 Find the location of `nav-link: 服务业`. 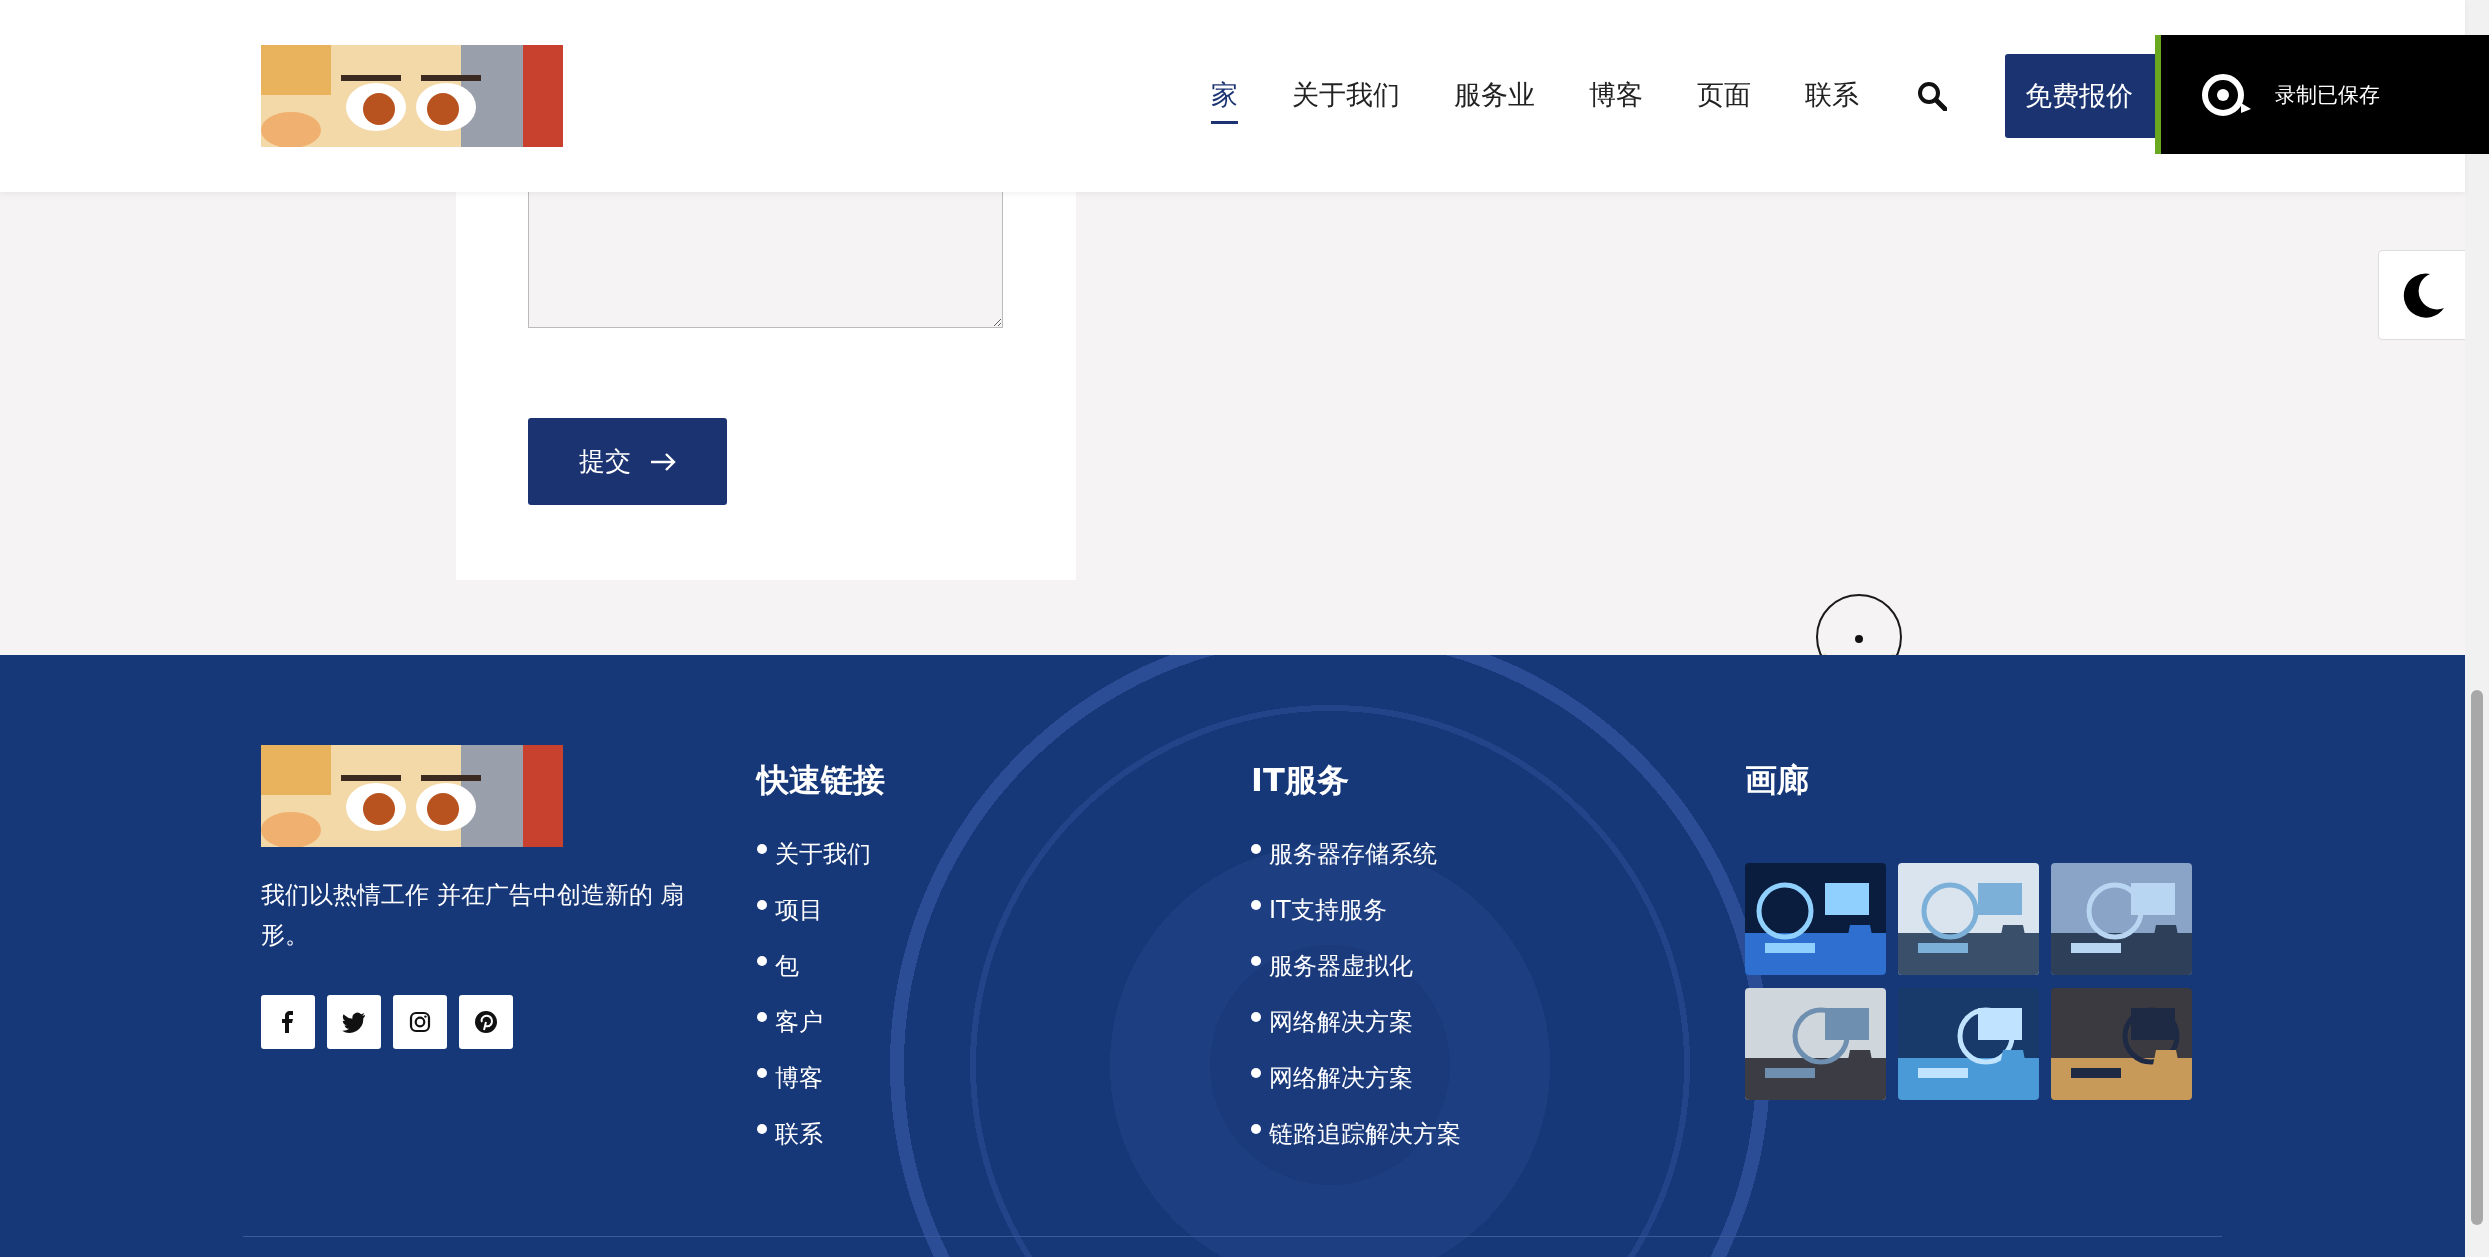

nav-link: 服务业 is located at coordinates (1494, 96).